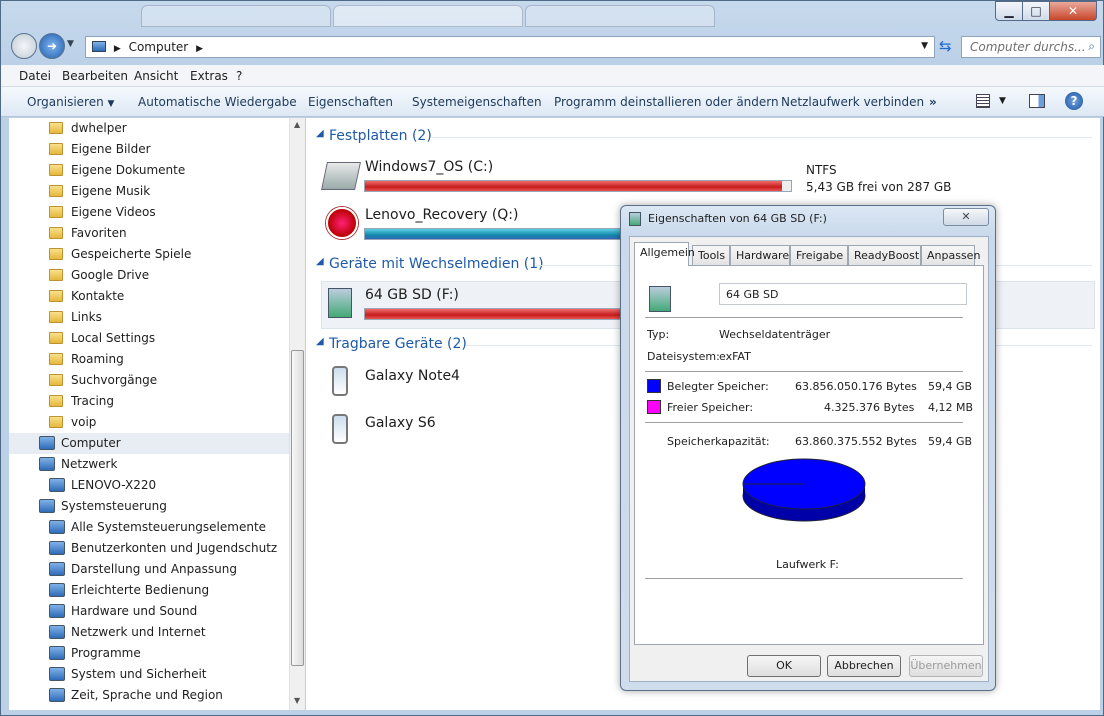 Image resolution: width=1104 pixels, height=716 pixels. What do you see at coordinates (149, 296) in the screenshot?
I see `nav-folder-item: Kontakte` at bounding box center [149, 296].